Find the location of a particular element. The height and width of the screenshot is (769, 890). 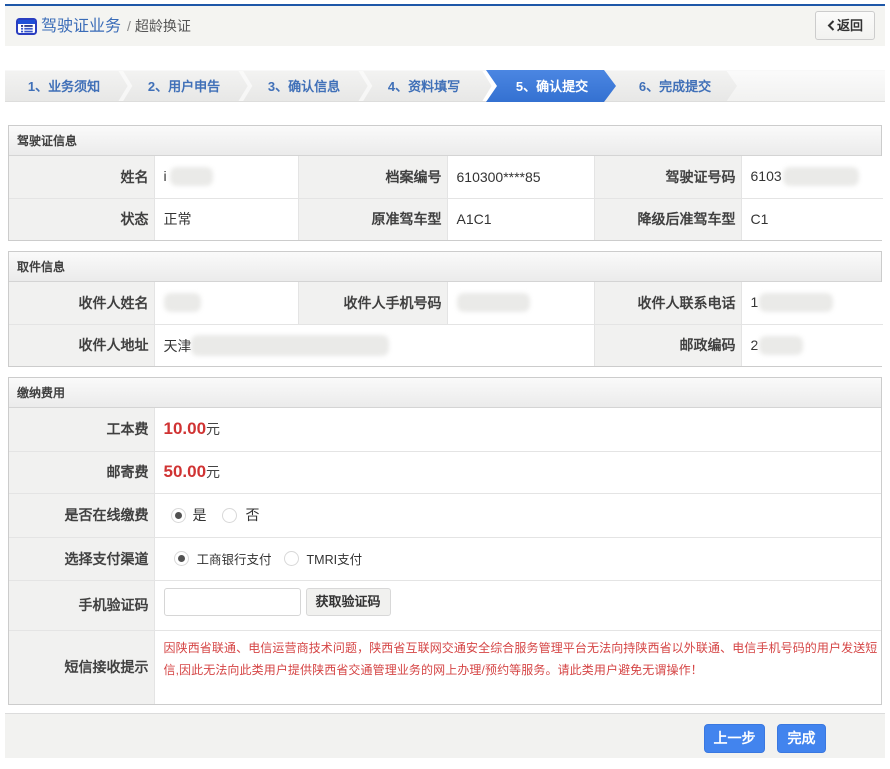

svg-text: 4、资料填写 is located at coordinates (424, 86).